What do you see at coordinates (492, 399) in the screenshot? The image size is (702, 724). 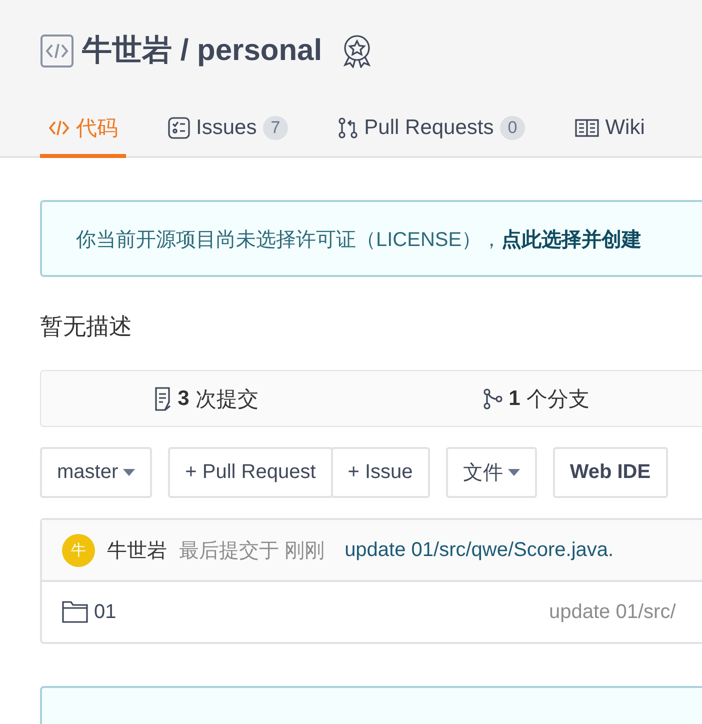 I see `branch-icon` at bounding box center [492, 399].